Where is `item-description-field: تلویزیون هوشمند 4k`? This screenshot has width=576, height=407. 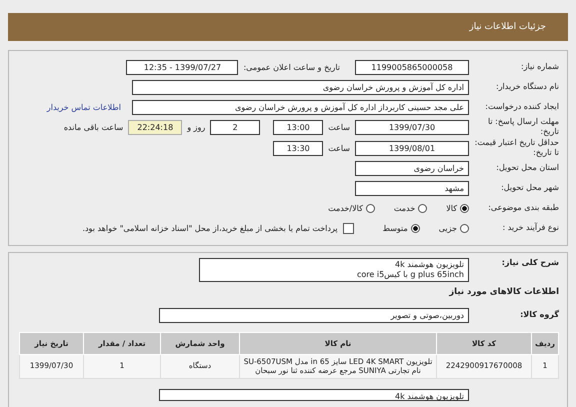 item-description-field: تلویزیون هوشمند 4k is located at coordinates (314, 395).